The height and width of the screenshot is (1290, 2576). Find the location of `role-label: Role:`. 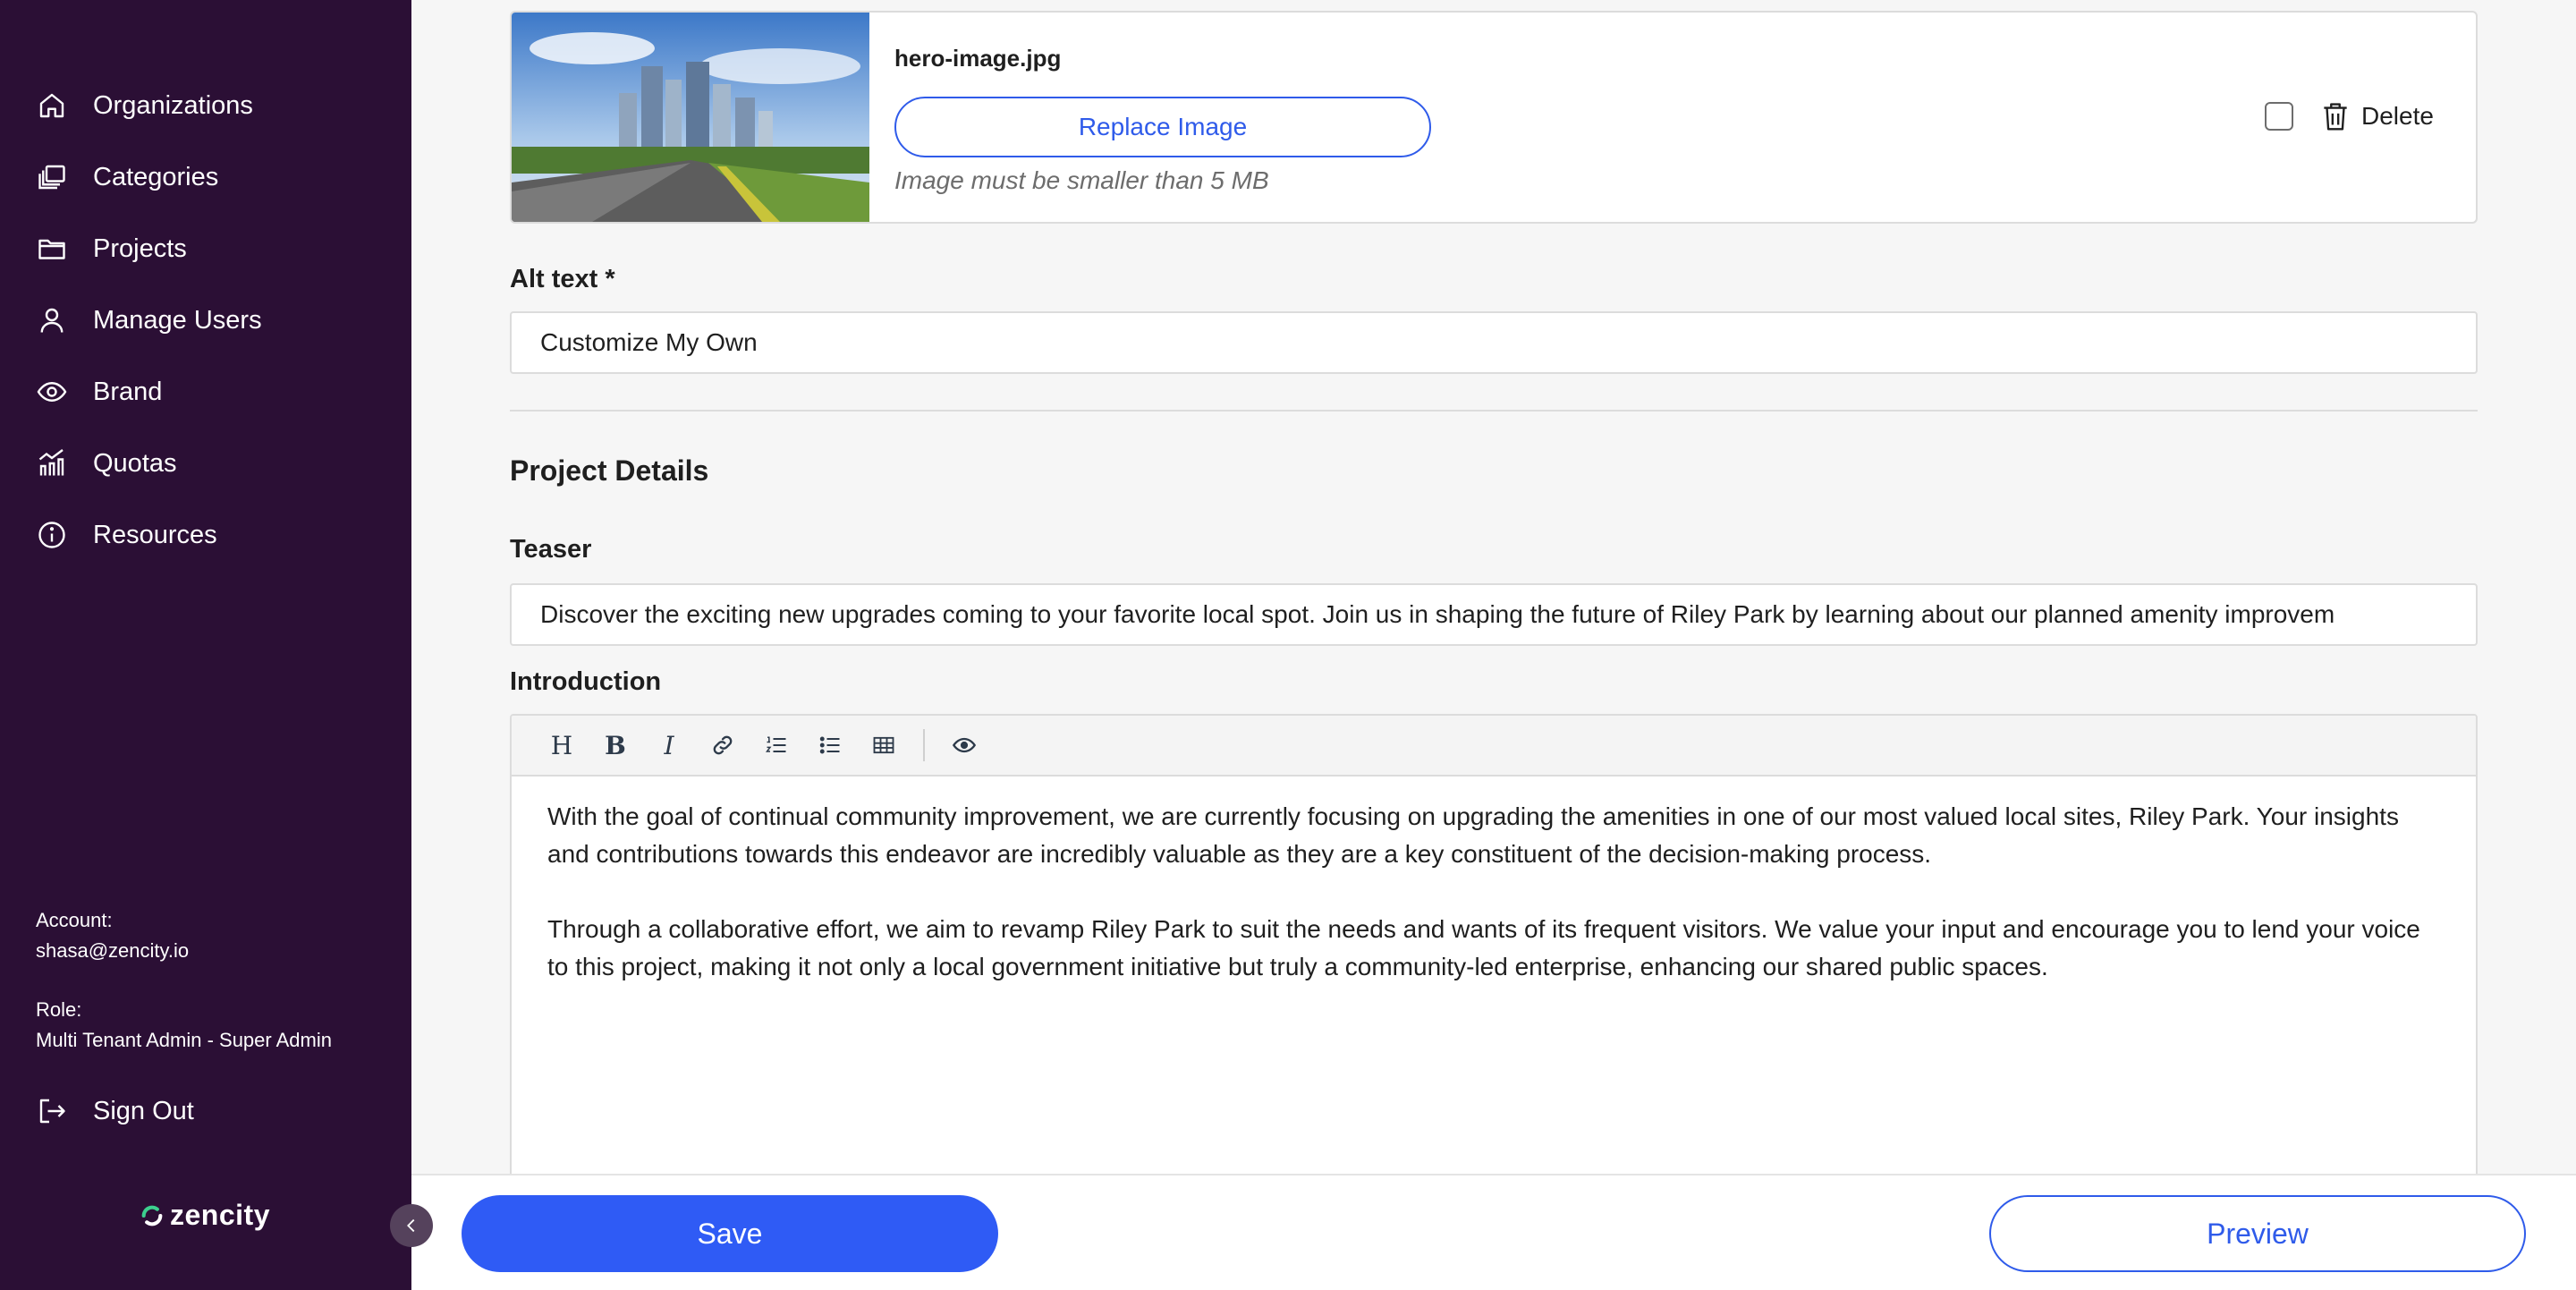

role-label: Role: is located at coordinates (59, 1009).